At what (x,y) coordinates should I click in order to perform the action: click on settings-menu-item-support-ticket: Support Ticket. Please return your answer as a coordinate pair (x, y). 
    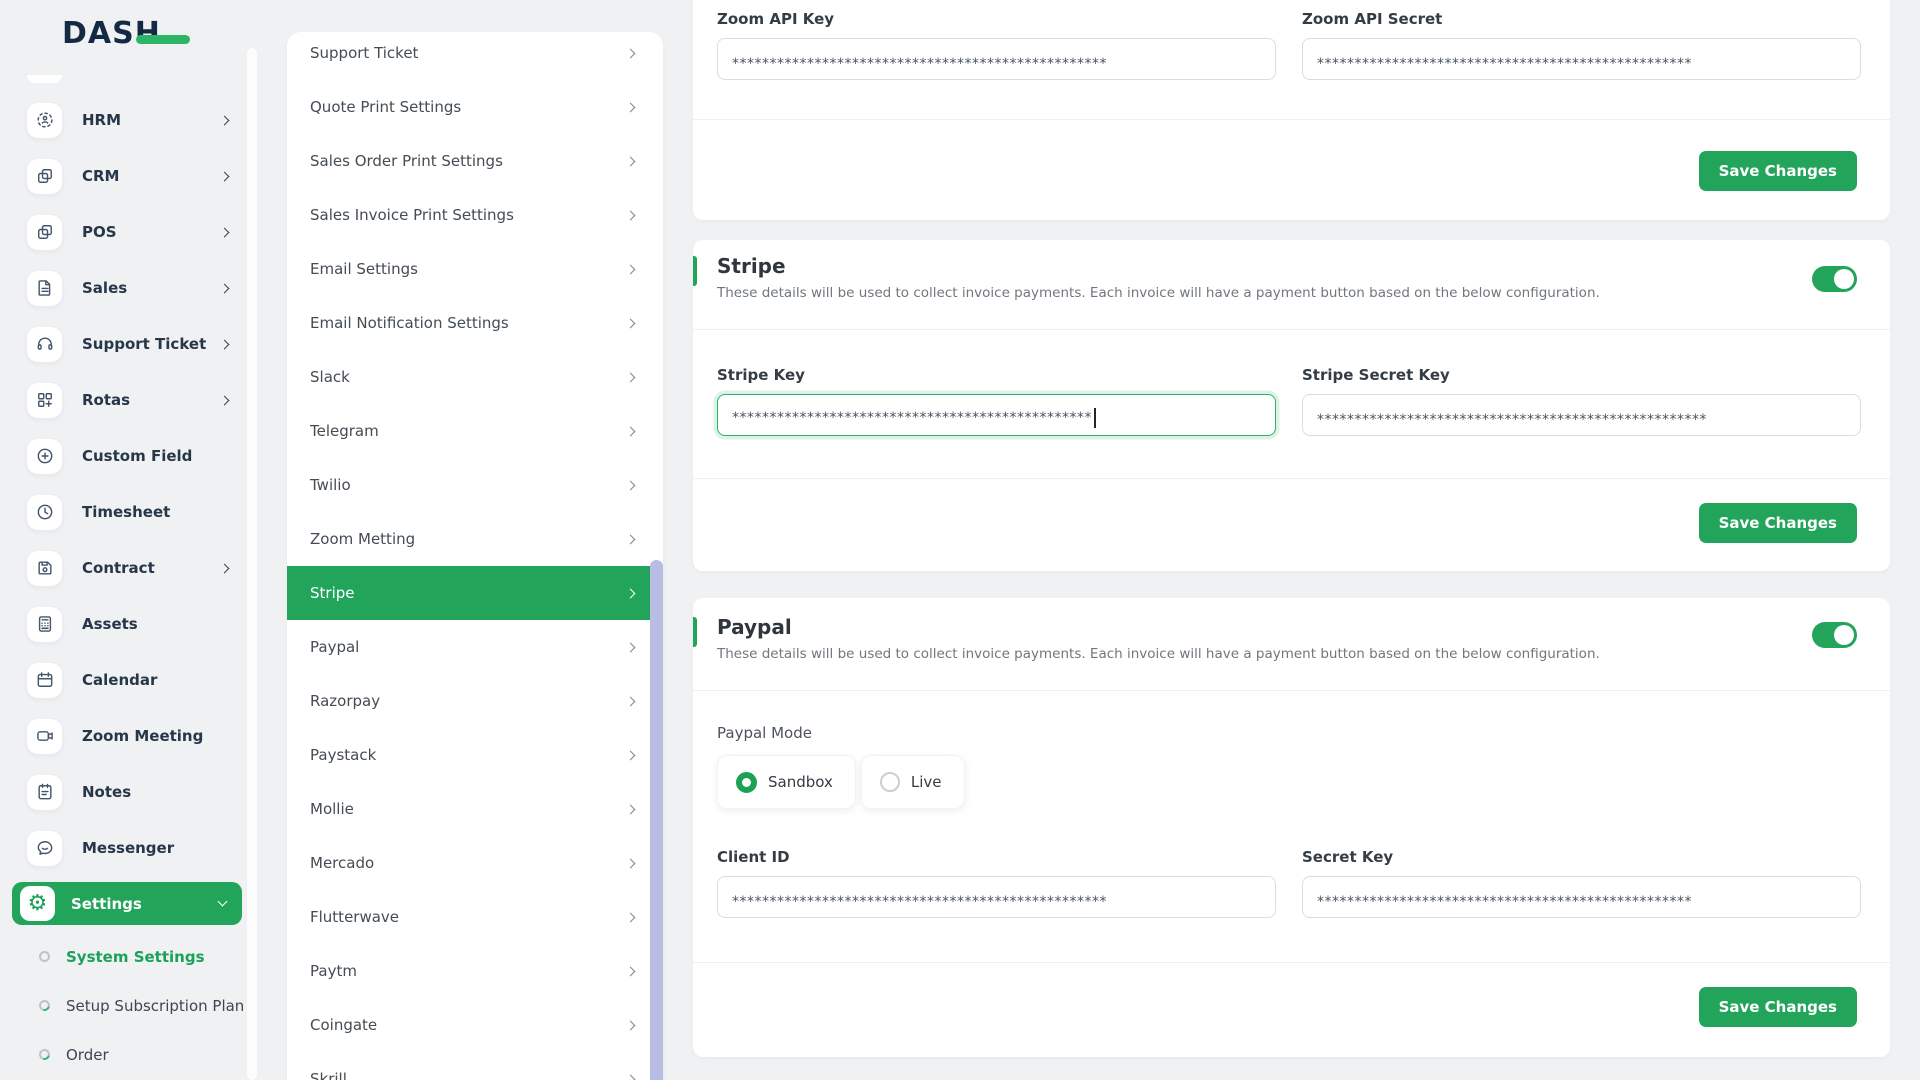
    Looking at the image, I should click on (475, 56).